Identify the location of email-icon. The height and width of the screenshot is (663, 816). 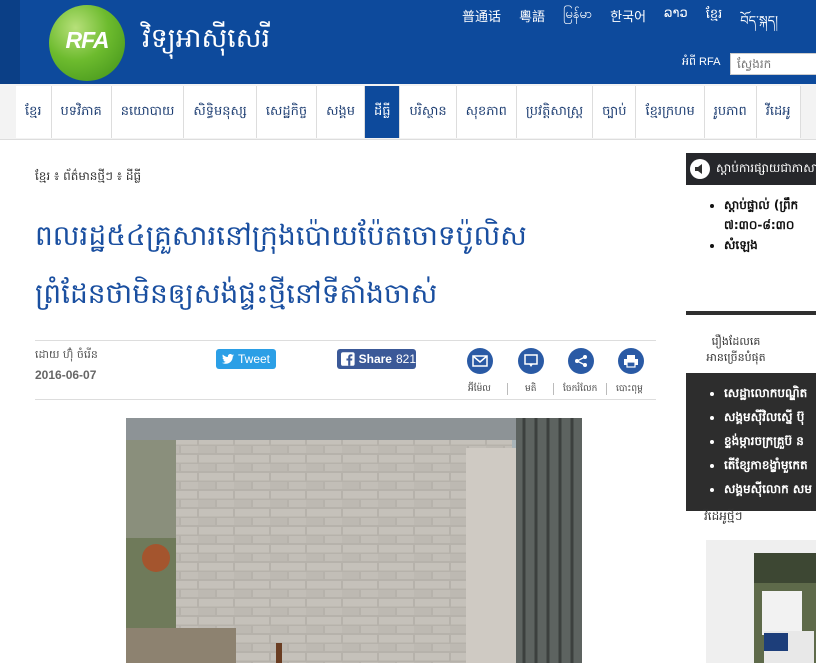
(480, 361).